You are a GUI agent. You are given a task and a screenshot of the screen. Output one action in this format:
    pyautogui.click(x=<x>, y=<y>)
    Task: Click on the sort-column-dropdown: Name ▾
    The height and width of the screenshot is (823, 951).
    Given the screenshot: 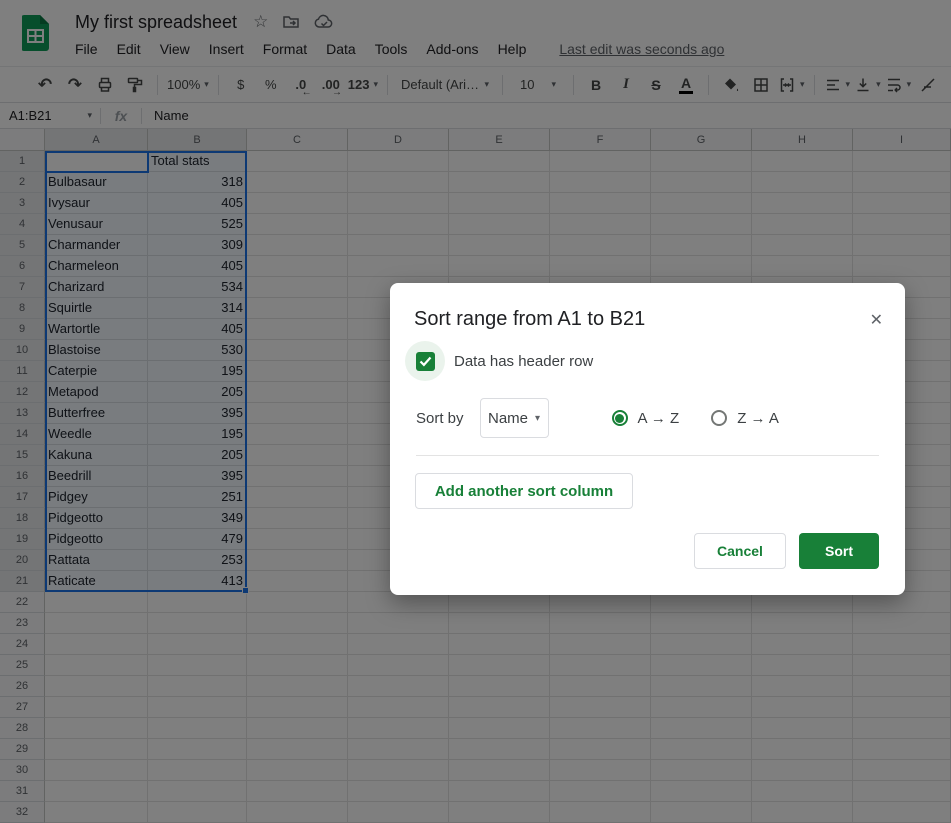 What is the action you would take?
    pyautogui.click(x=514, y=418)
    